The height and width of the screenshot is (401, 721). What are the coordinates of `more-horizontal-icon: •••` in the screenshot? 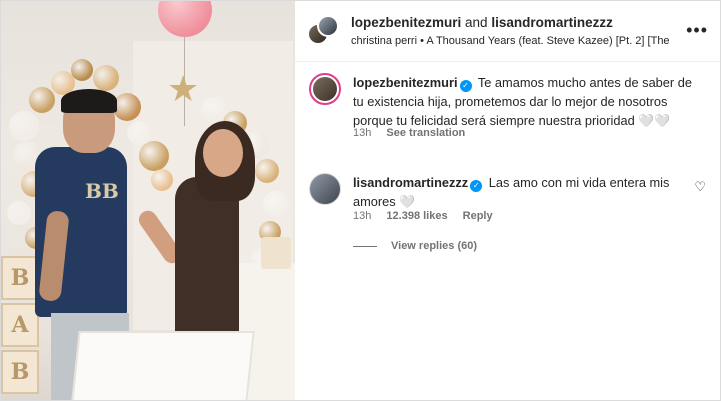 It's located at (697, 30).